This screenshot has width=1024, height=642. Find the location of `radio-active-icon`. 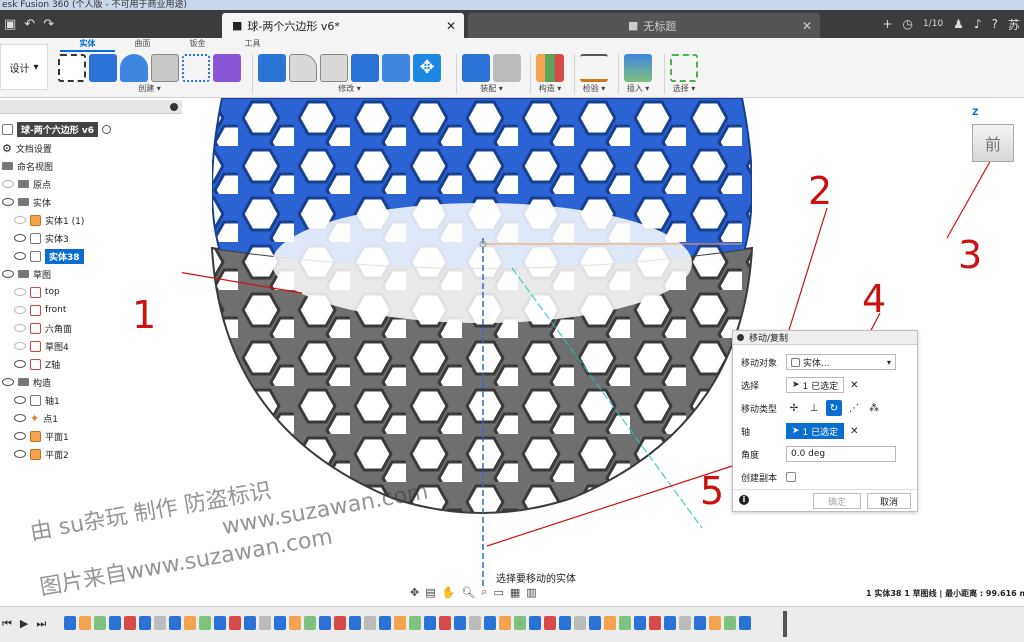

radio-active-icon is located at coordinates (106, 129).